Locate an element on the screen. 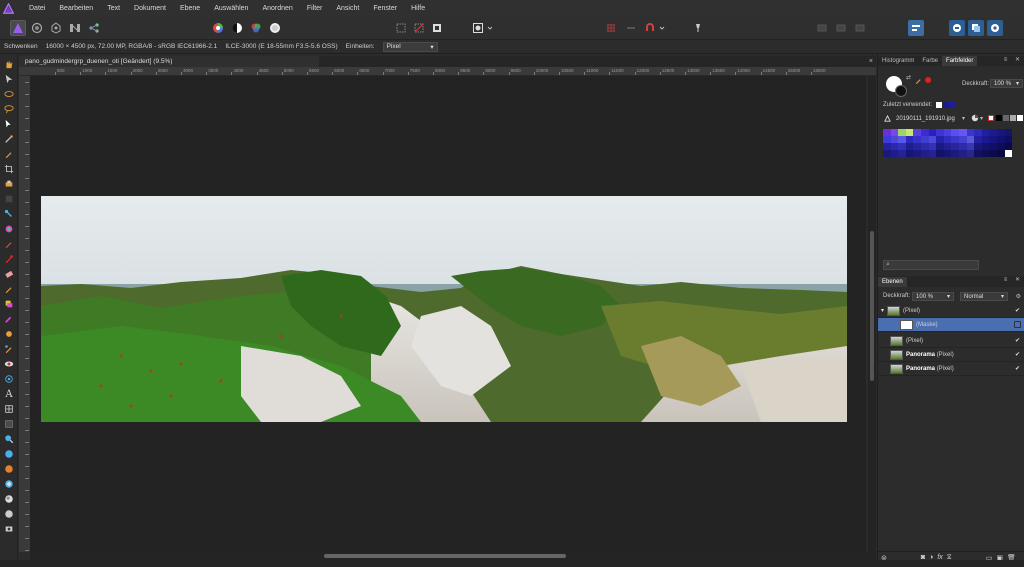 The height and width of the screenshot is (567, 1024). menu-dokument: Dokument is located at coordinates (150, 8).